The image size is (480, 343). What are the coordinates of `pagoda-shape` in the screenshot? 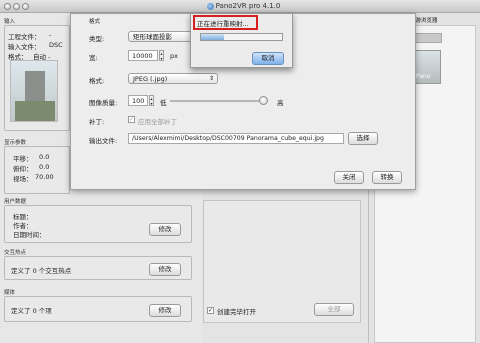 It's located at (35, 87).